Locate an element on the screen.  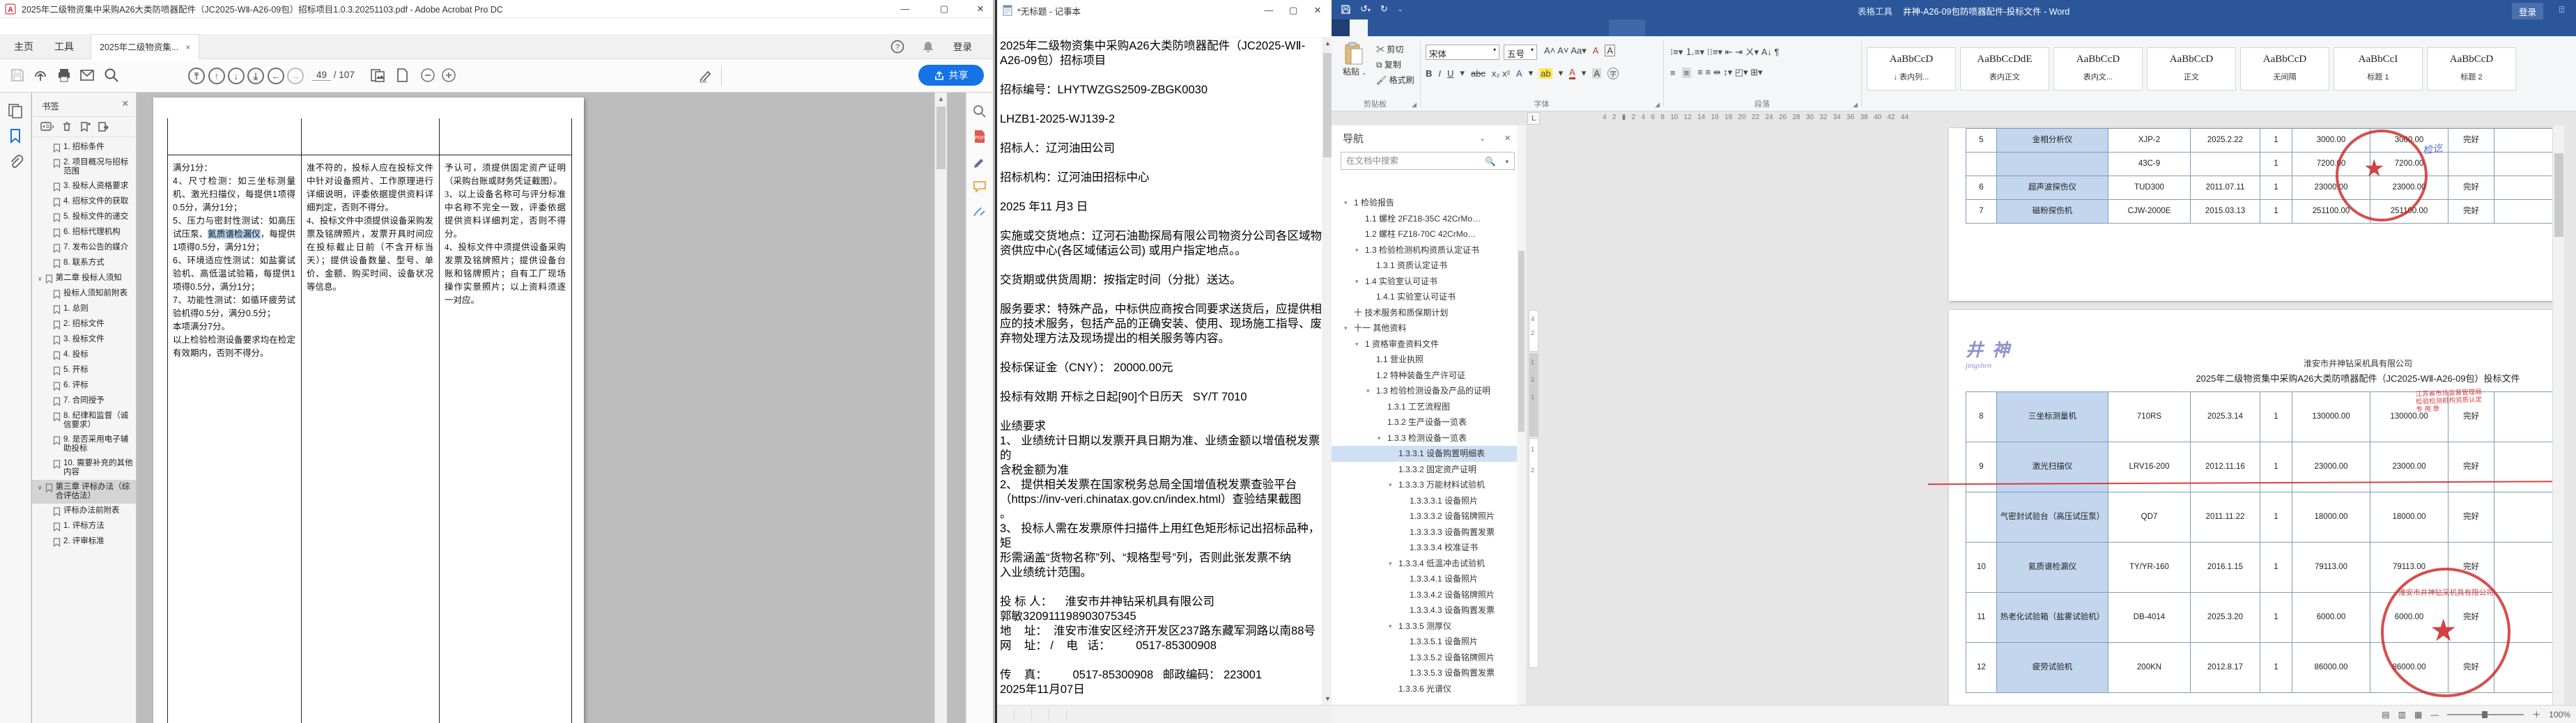
help-icon: ? is located at coordinates (897, 47).